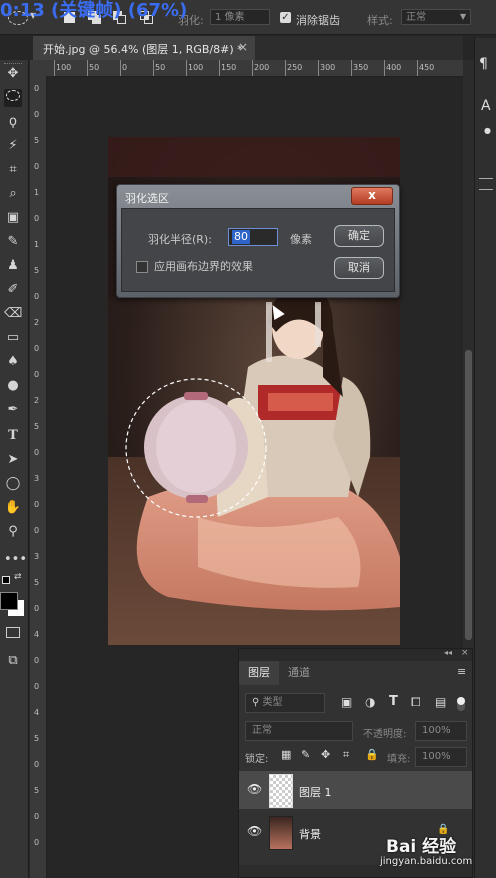  What do you see at coordinates (262, 730) in the screenshot?
I see `blend-mode-value: 正常` at bounding box center [262, 730].